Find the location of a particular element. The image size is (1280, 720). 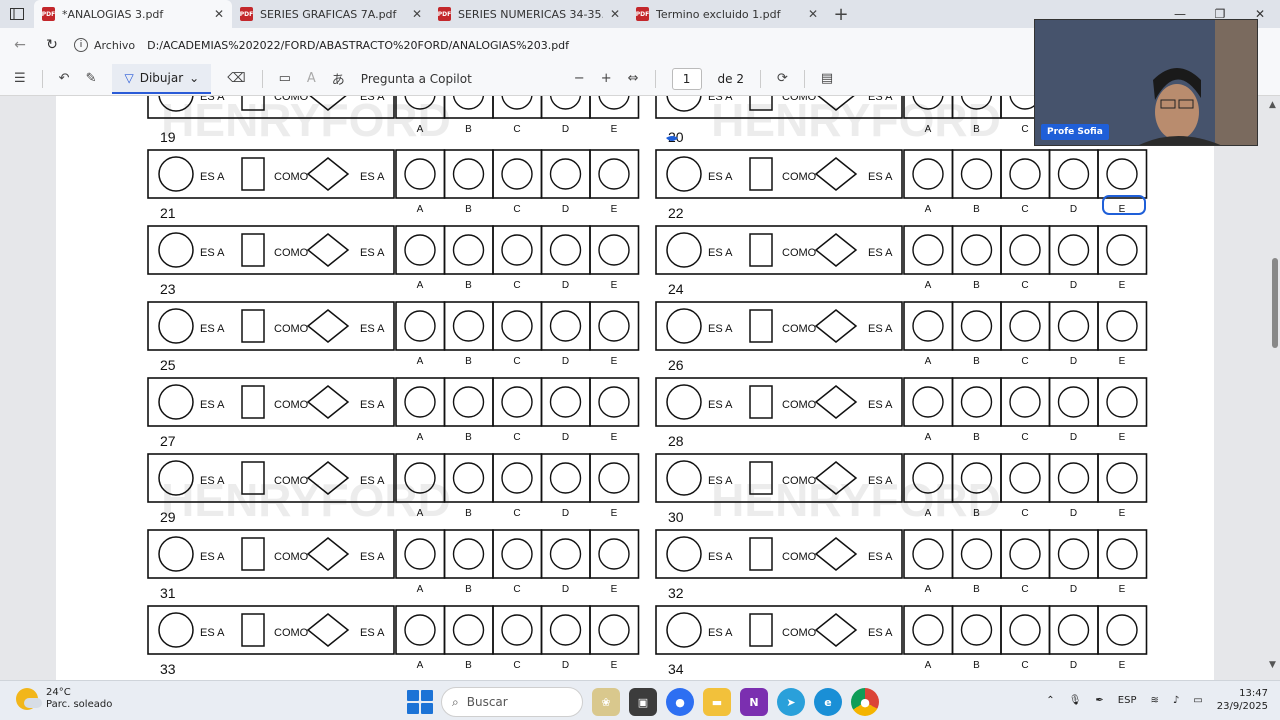

zoom-in-icon: + is located at coordinates (606, 78).